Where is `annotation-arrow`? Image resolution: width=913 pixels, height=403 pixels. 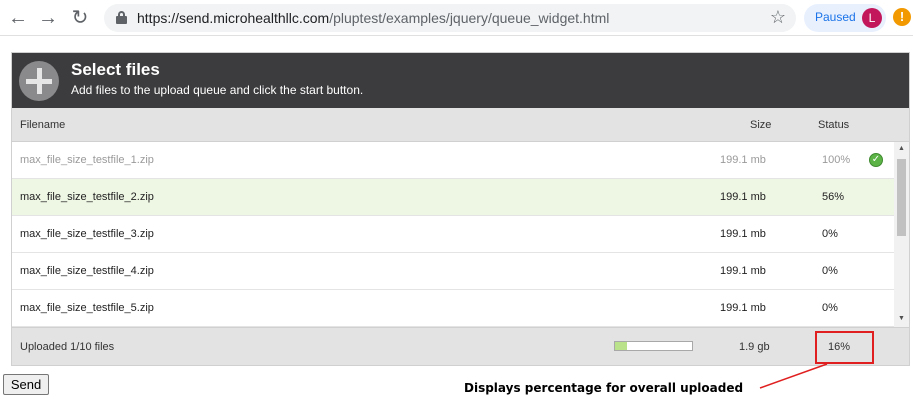 annotation-arrow is located at coordinates (793, 376).